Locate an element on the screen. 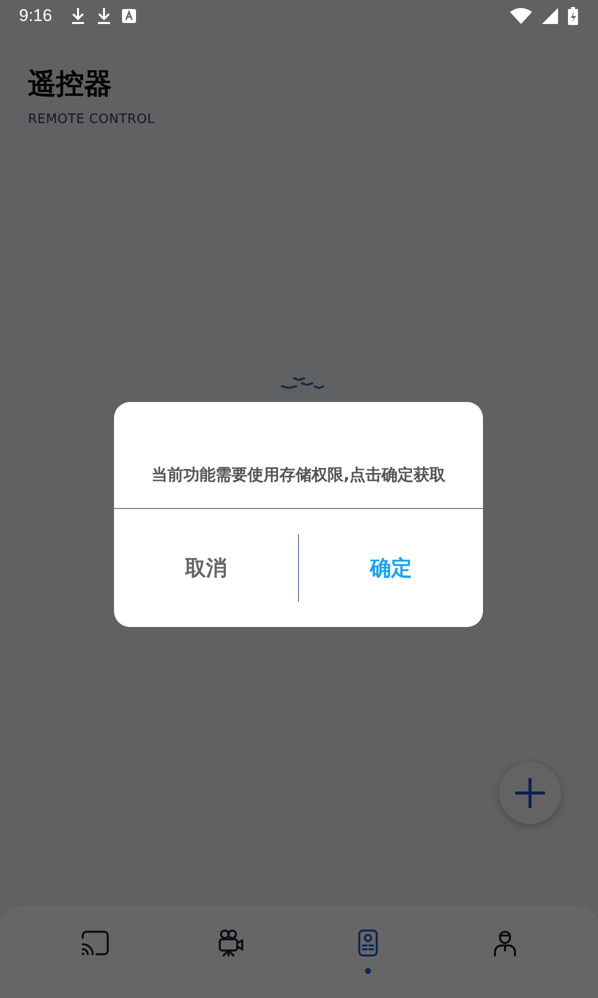 The height and width of the screenshot is (998, 598). status-time: 9:16 is located at coordinates (35, 16).